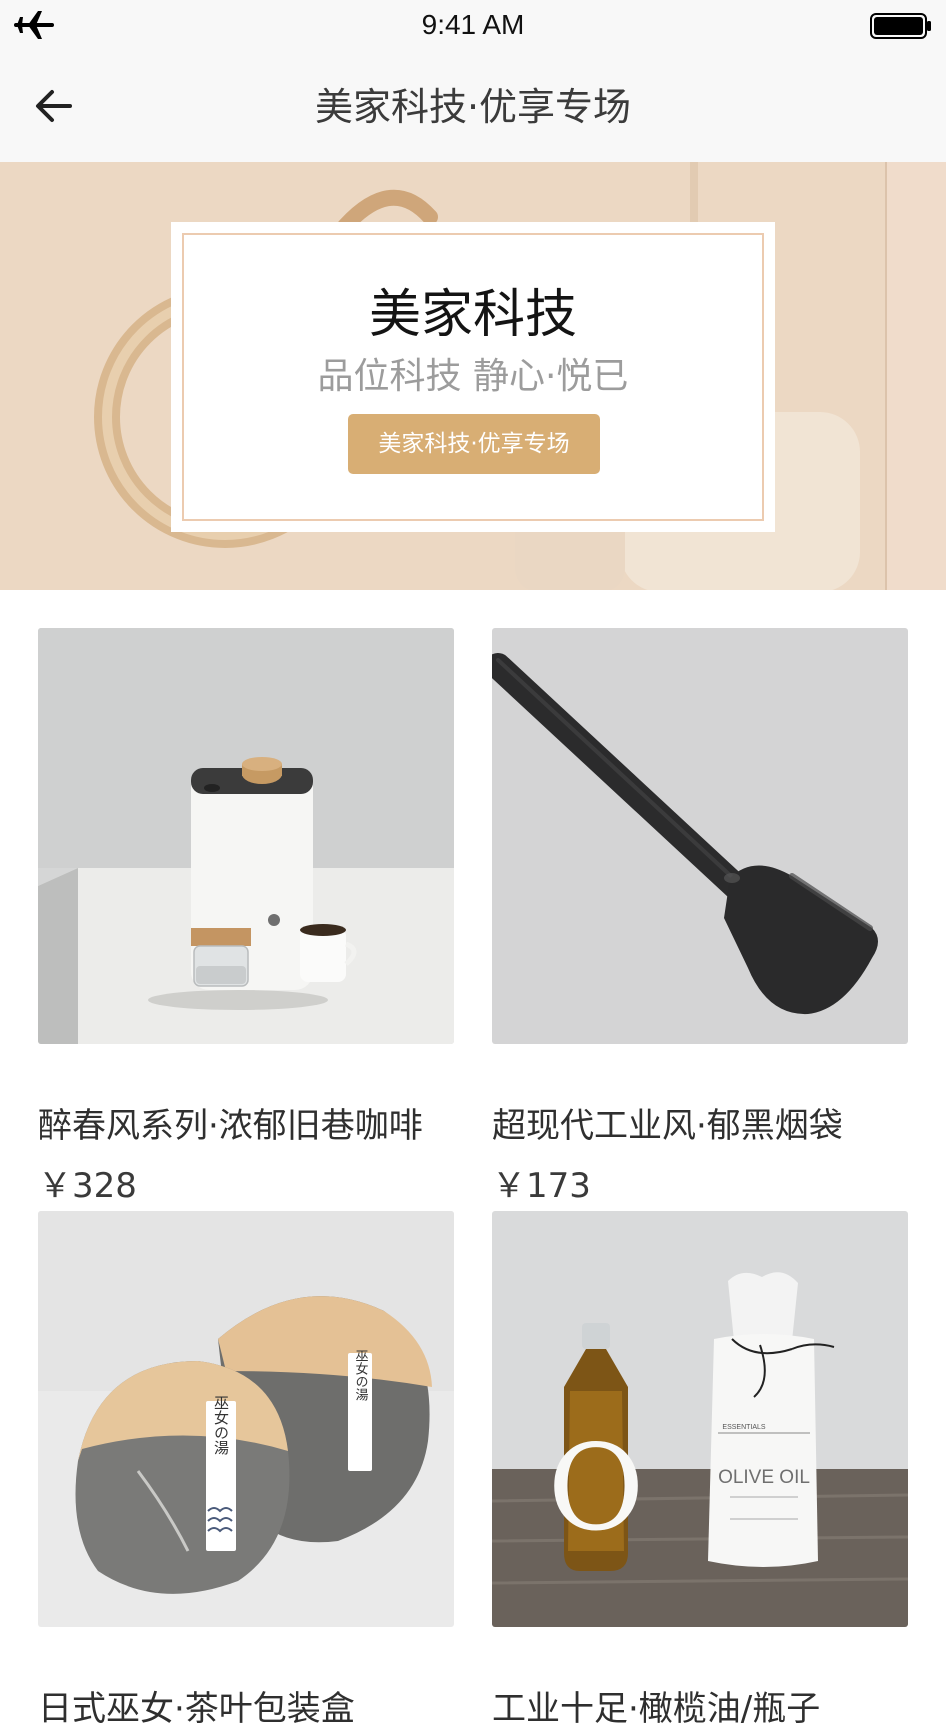 The width and height of the screenshot is (946, 1729). I want to click on arrow-left-icon, so click(54, 108).